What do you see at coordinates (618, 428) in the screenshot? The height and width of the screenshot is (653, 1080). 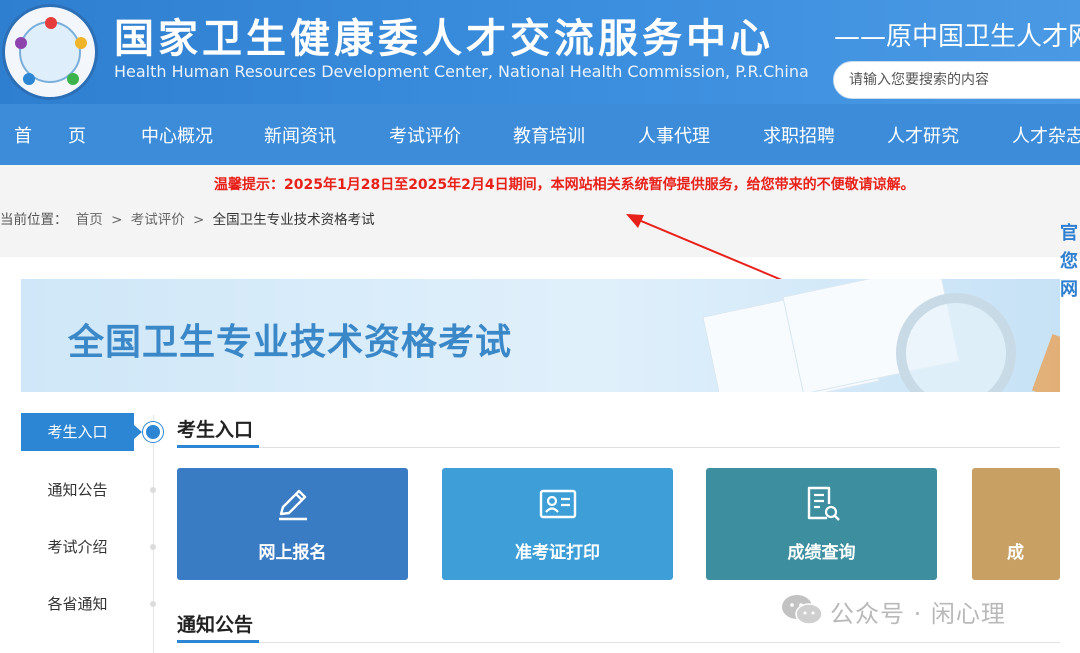 I see `section-candidate-entry-header: 考生入口` at bounding box center [618, 428].